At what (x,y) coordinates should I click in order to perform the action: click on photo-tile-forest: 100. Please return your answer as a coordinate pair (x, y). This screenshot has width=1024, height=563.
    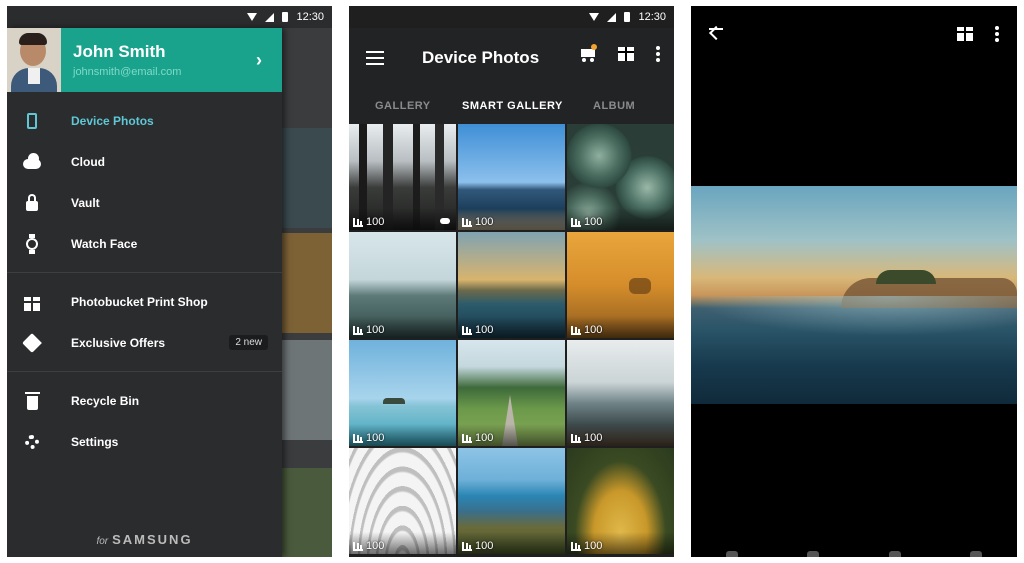
    Looking at the image, I should click on (402, 177).